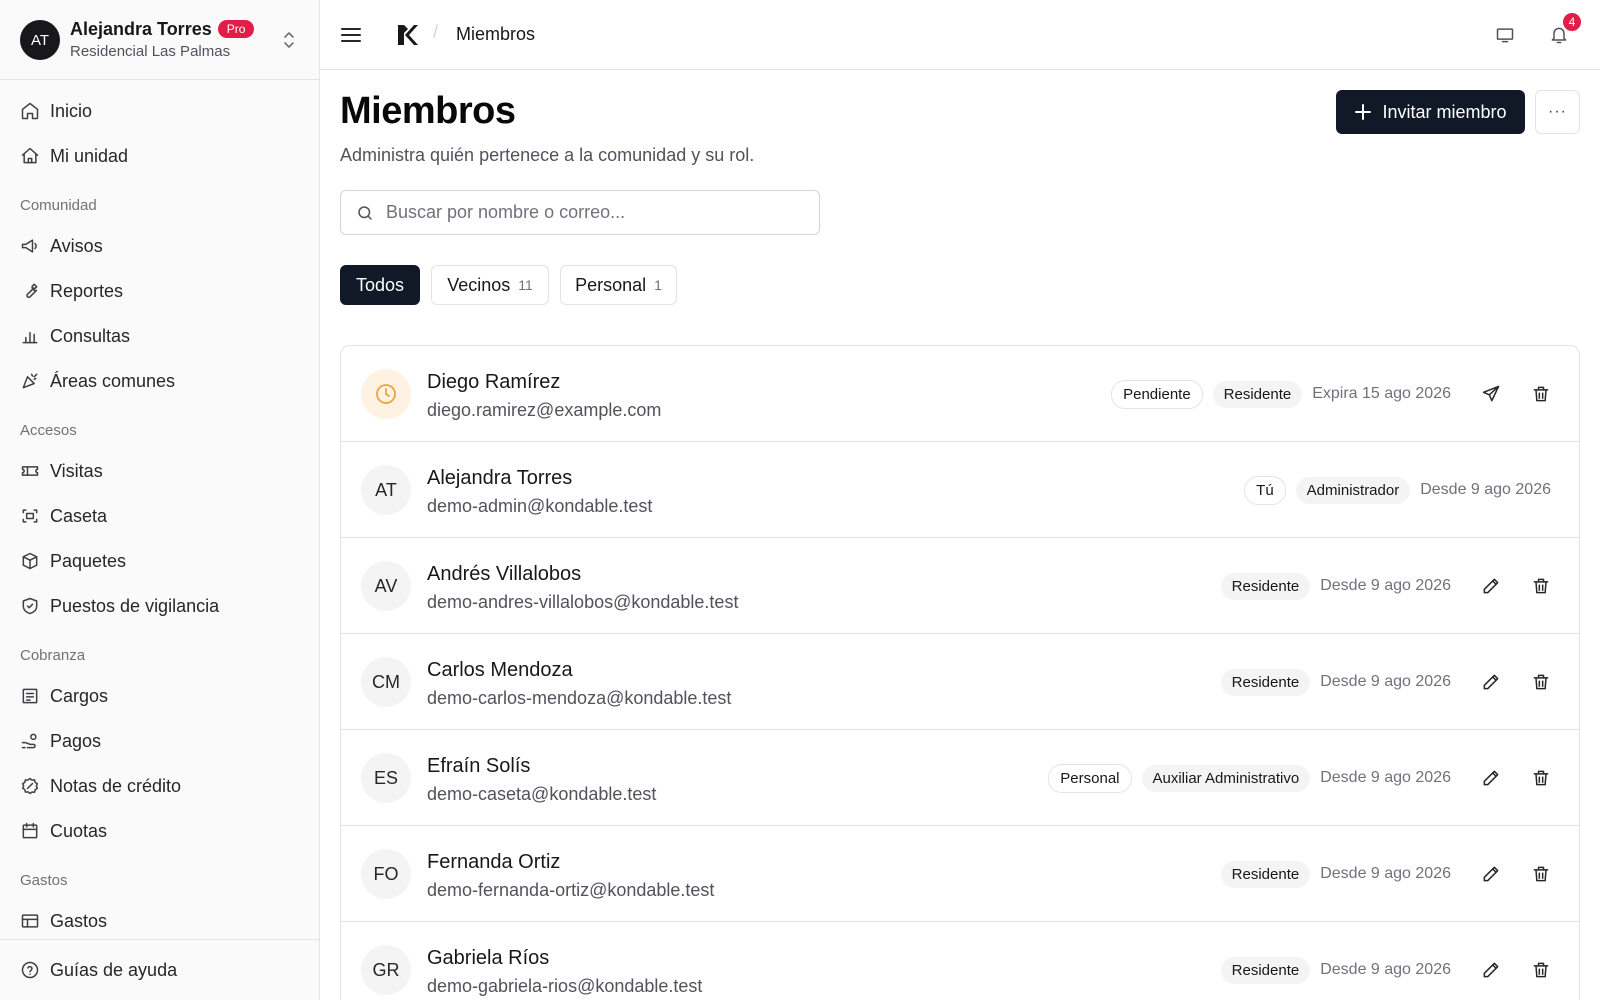 The height and width of the screenshot is (1000, 1600). I want to click on tab-todos: Todos, so click(380, 285).